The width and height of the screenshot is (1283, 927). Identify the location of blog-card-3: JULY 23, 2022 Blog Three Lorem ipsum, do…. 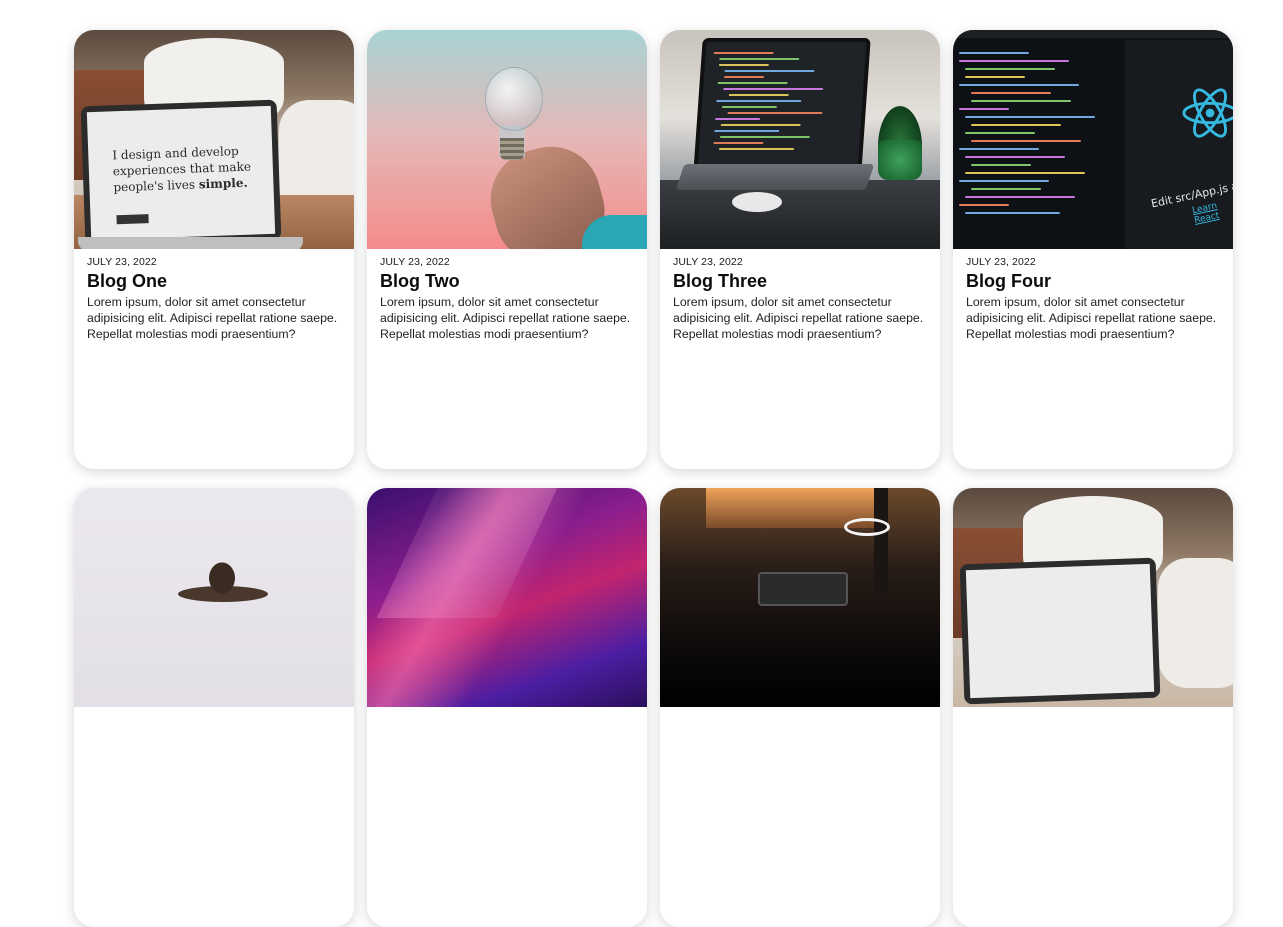
(800, 249).